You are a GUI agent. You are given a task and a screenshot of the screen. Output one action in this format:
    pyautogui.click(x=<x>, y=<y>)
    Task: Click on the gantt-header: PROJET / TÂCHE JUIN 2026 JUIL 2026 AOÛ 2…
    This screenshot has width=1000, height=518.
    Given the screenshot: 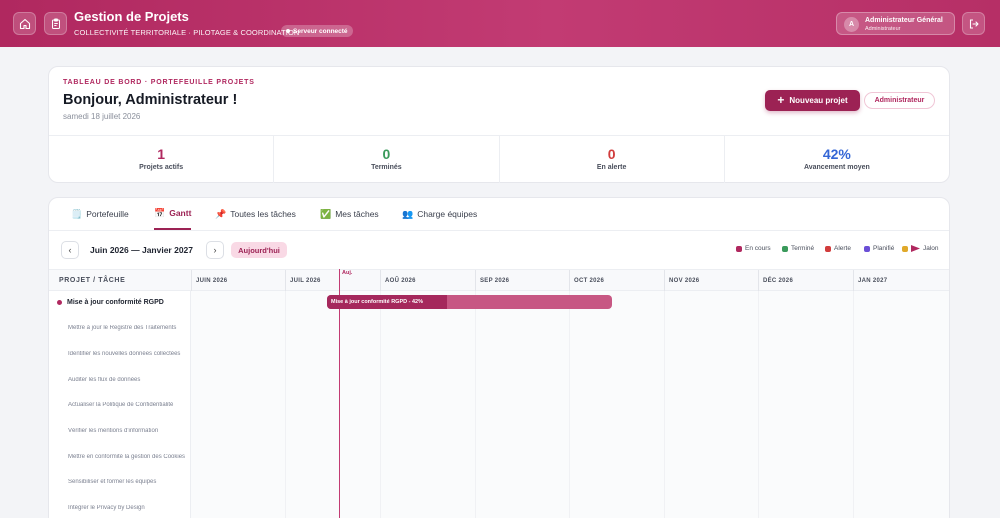 What is the action you would take?
    pyautogui.click(x=499, y=280)
    